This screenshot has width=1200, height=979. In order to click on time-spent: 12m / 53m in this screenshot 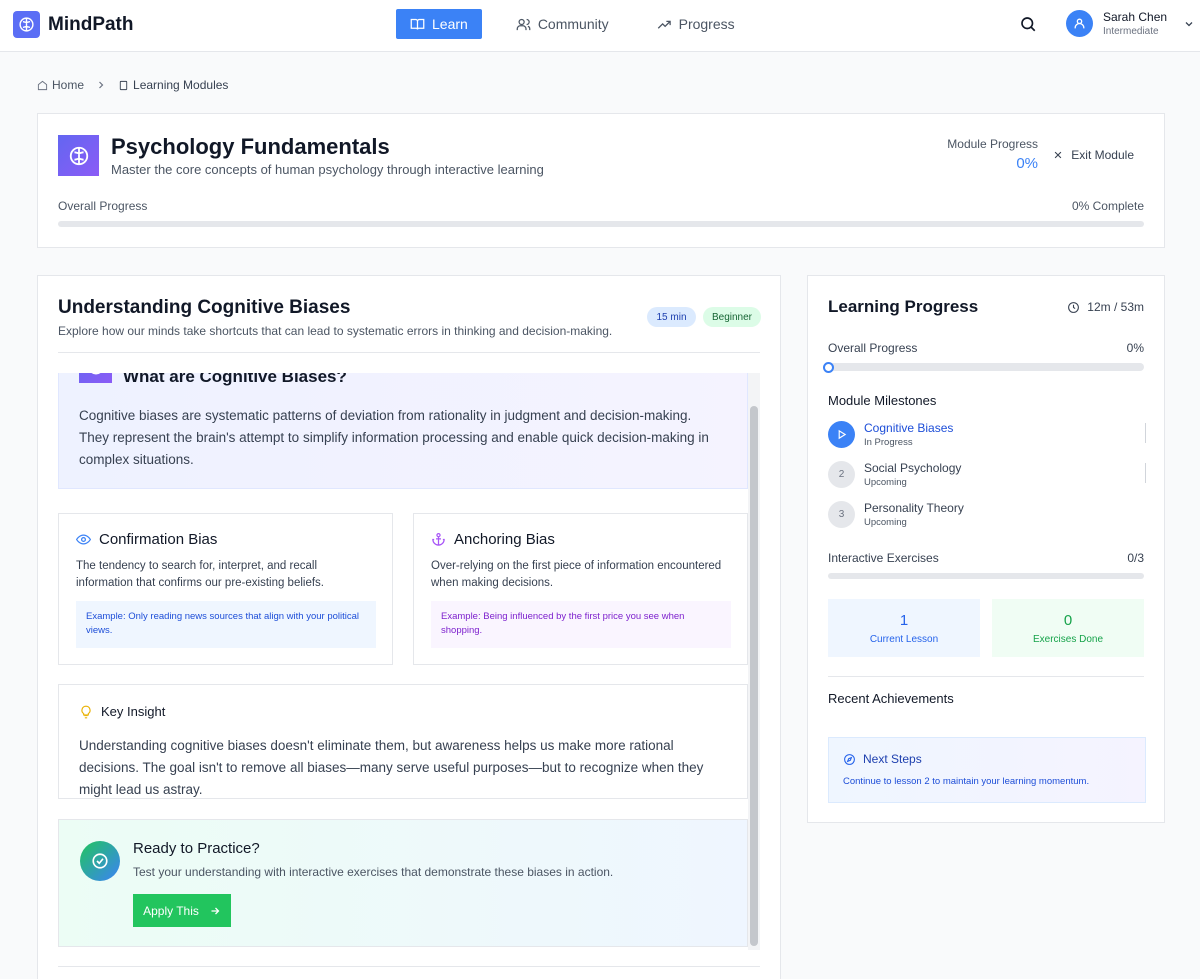, I will do `click(1105, 307)`.